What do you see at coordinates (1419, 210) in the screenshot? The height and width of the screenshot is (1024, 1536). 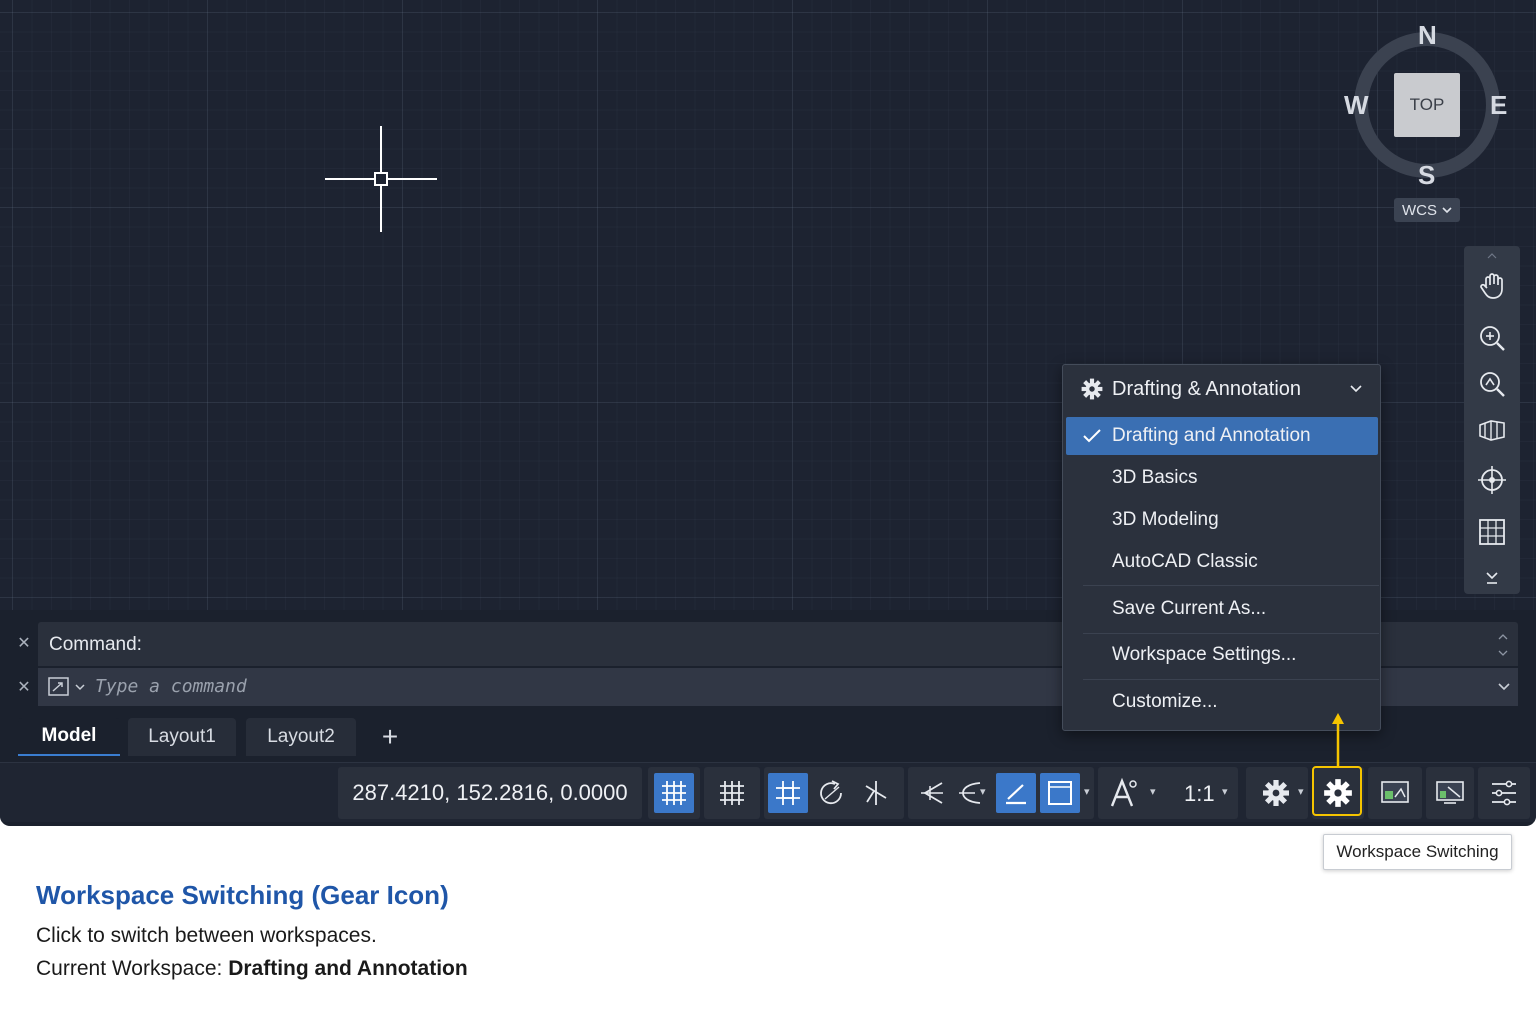 I see `wcs-label: WCS` at bounding box center [1419, 210].